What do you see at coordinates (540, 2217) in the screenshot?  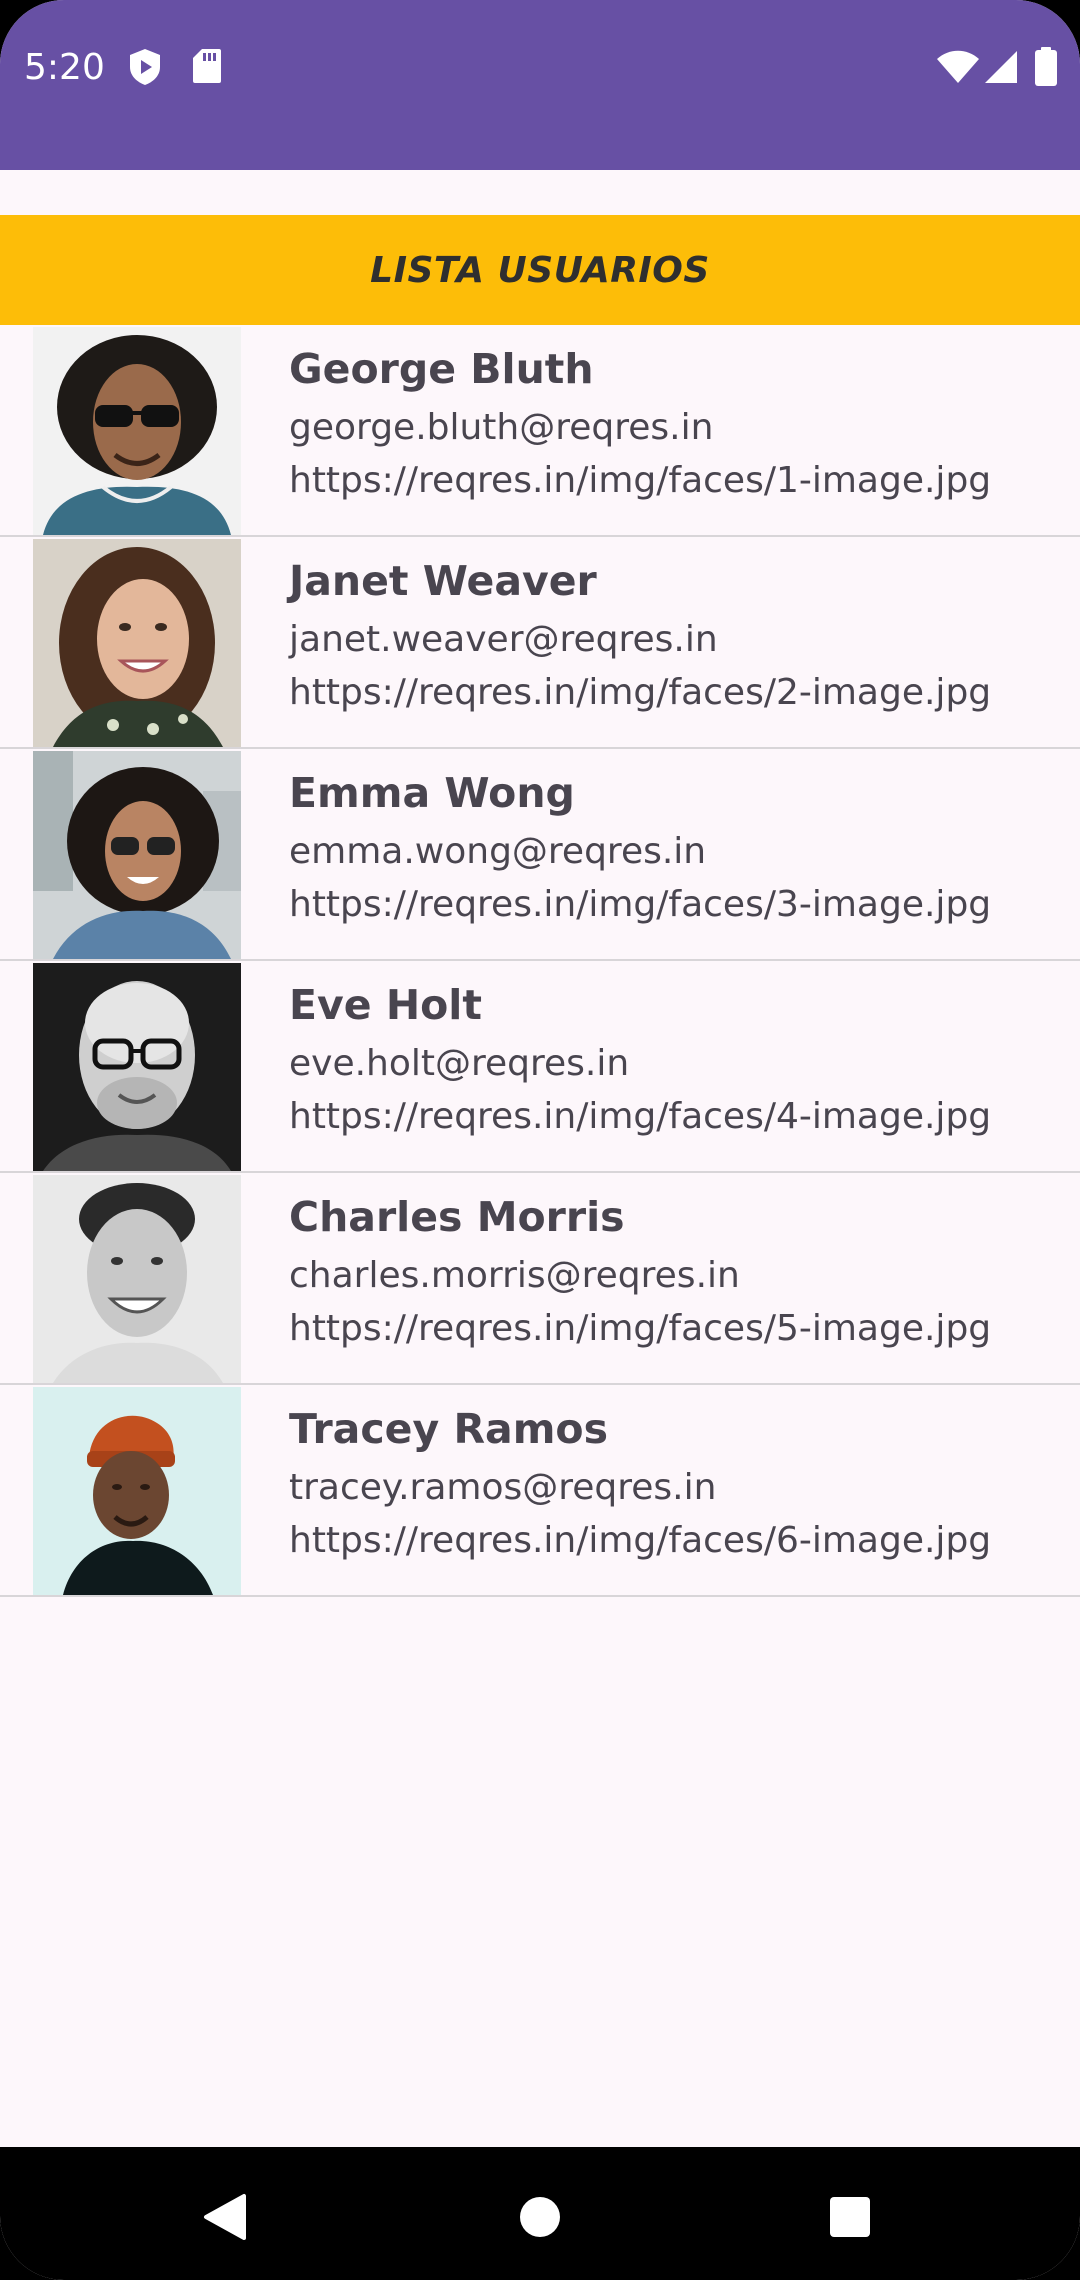 I see `home-icon` at bounding box center [540, 2217].